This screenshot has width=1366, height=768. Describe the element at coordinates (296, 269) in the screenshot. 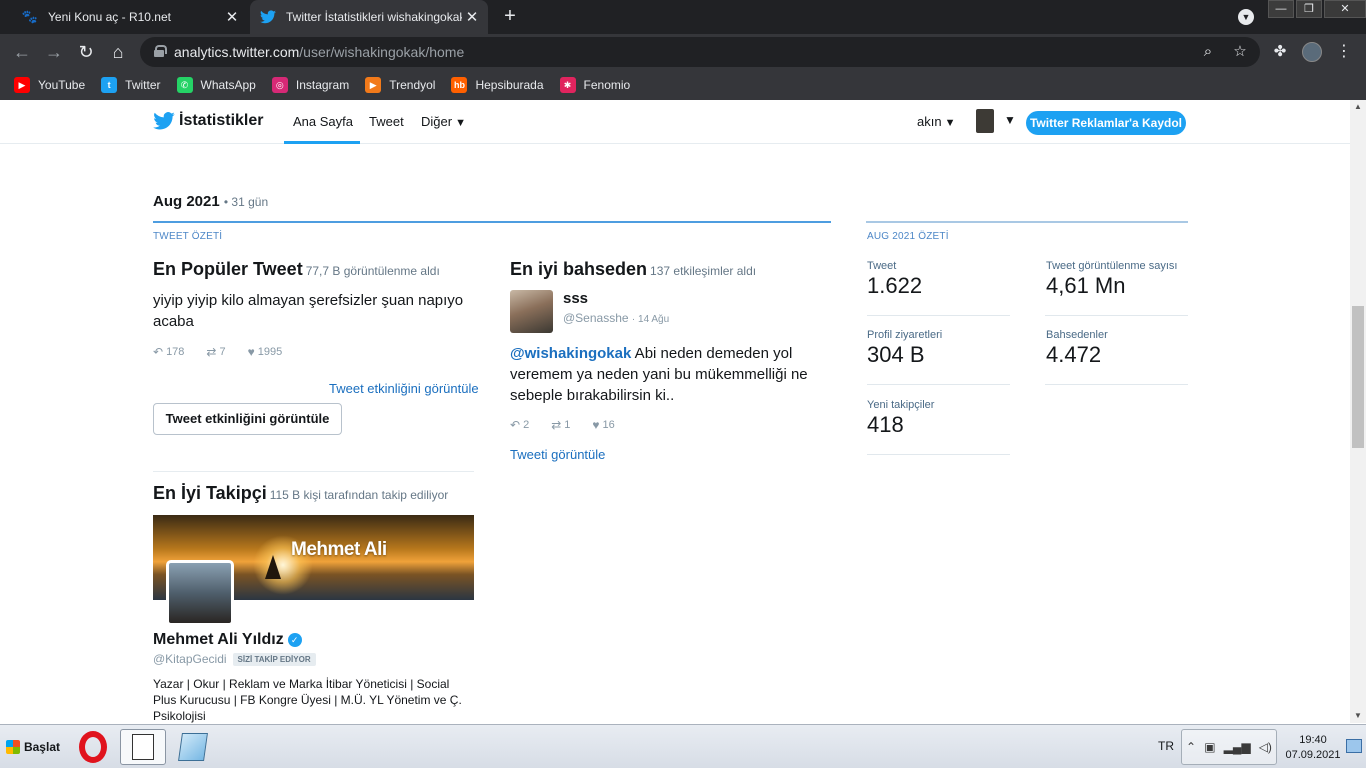

I see `top-tweet-title: En Popüler Tweet 77,7 B görüntülenme aldı` at that location.